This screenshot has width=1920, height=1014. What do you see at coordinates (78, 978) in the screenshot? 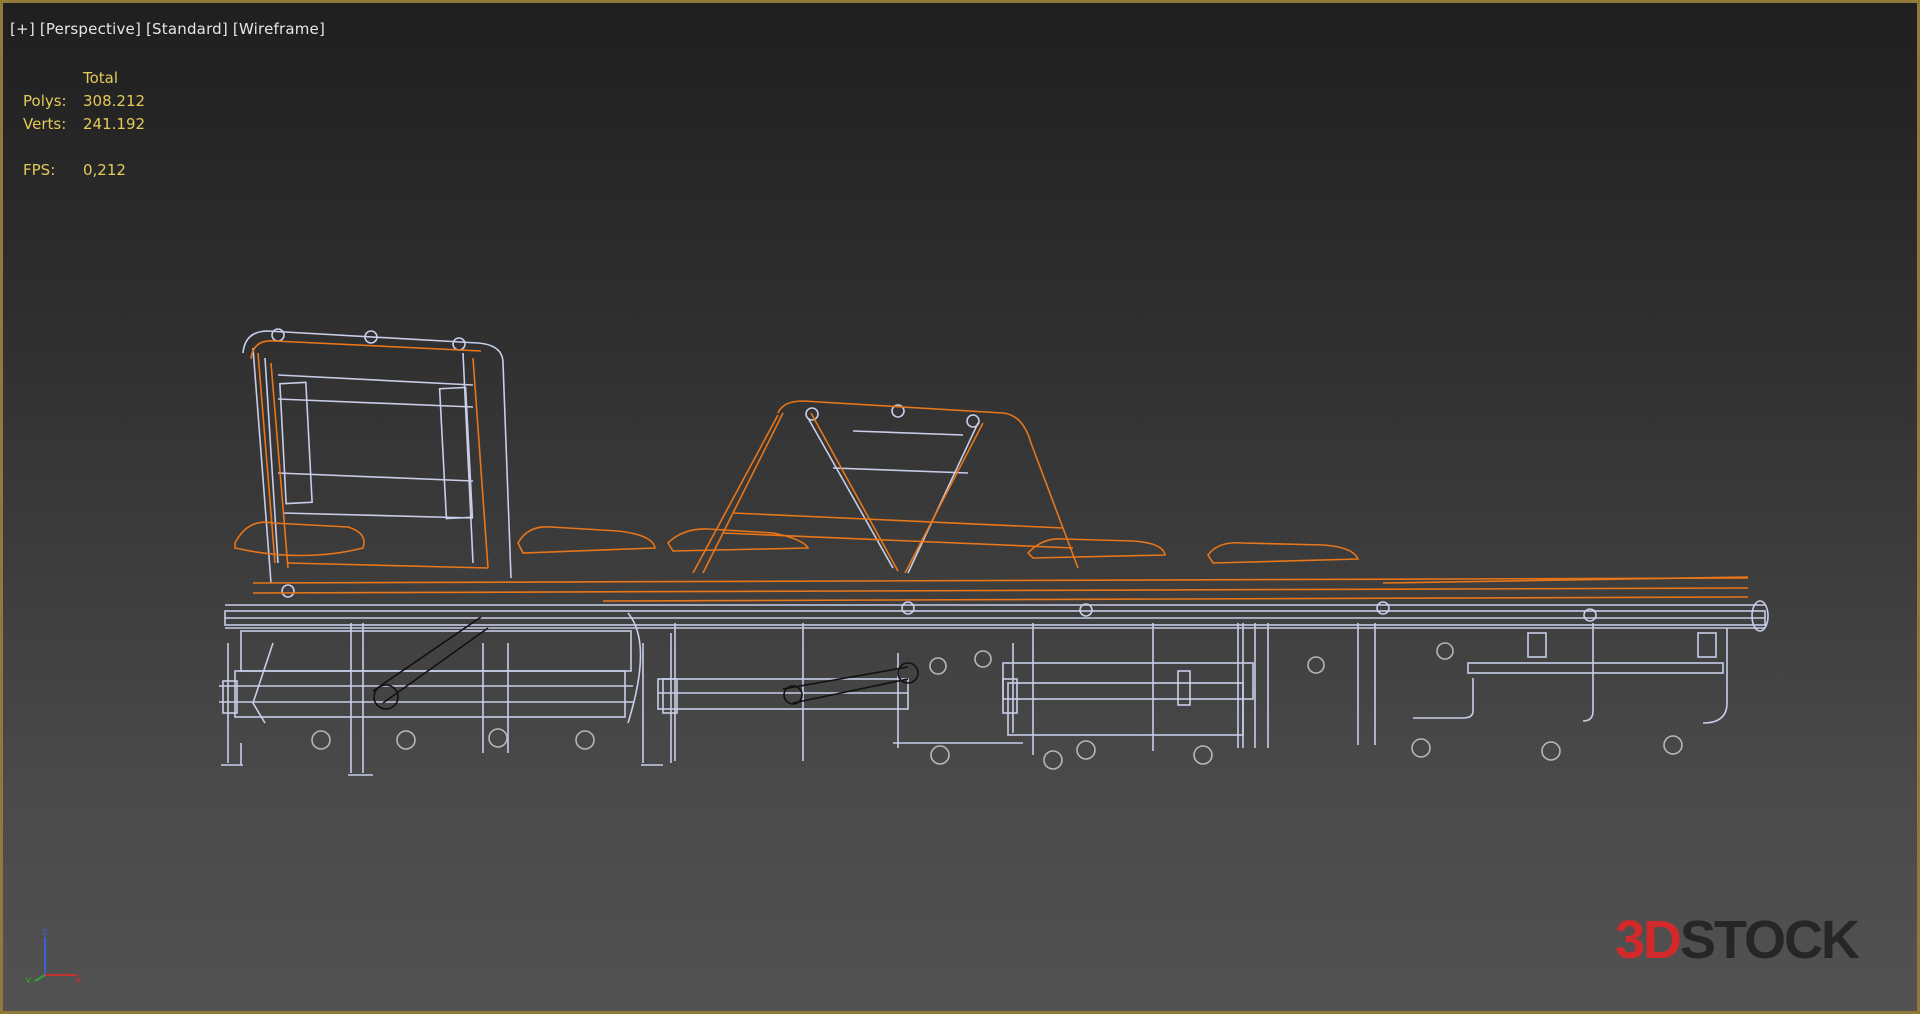
I see `axis-x-label: x` at bounding box center [78, 978].